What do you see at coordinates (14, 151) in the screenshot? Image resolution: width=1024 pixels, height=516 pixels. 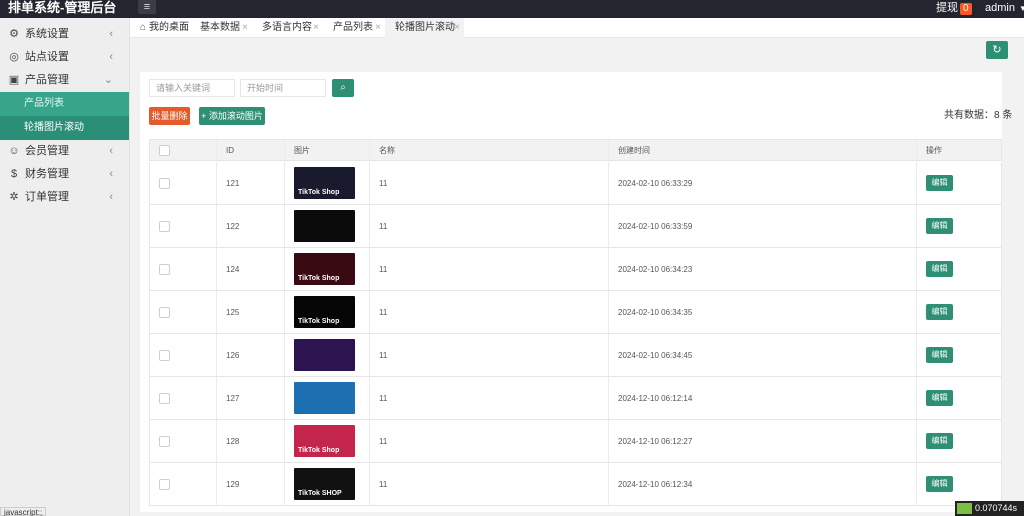 I see `user-icon: ☺` at bounding box center [14, 151].